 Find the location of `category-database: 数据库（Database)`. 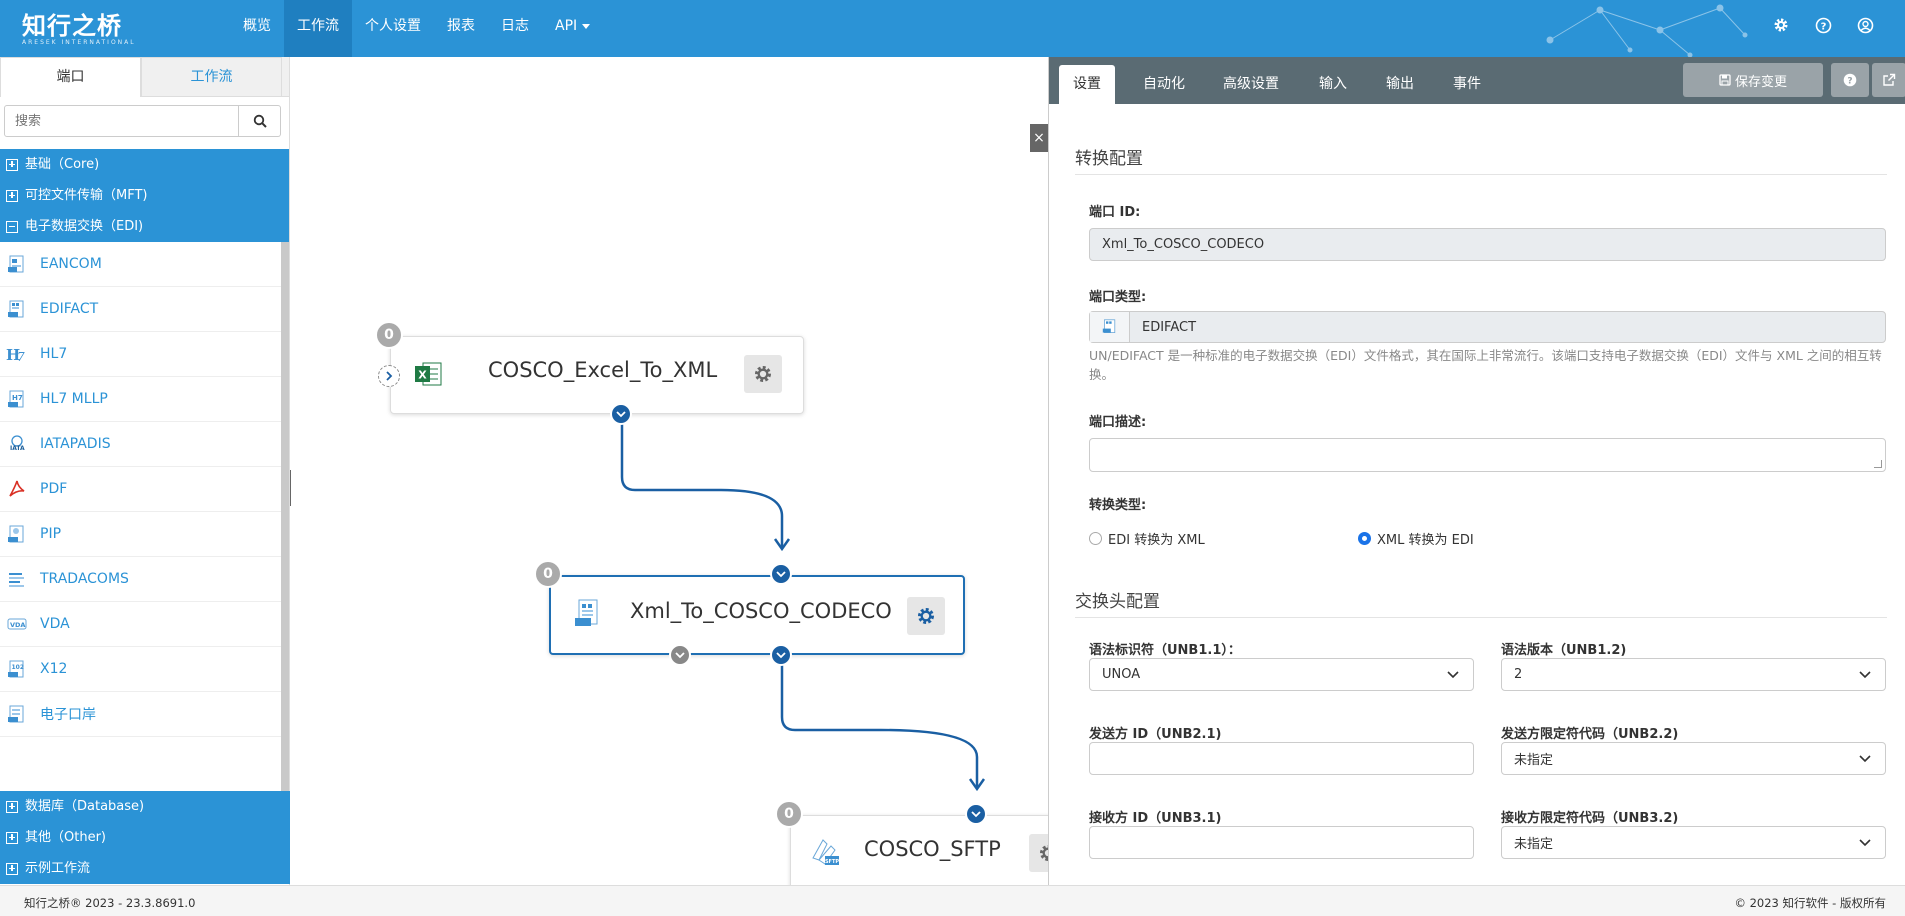

category-database: 数据库（Database) is located at coordinates (145, 806).